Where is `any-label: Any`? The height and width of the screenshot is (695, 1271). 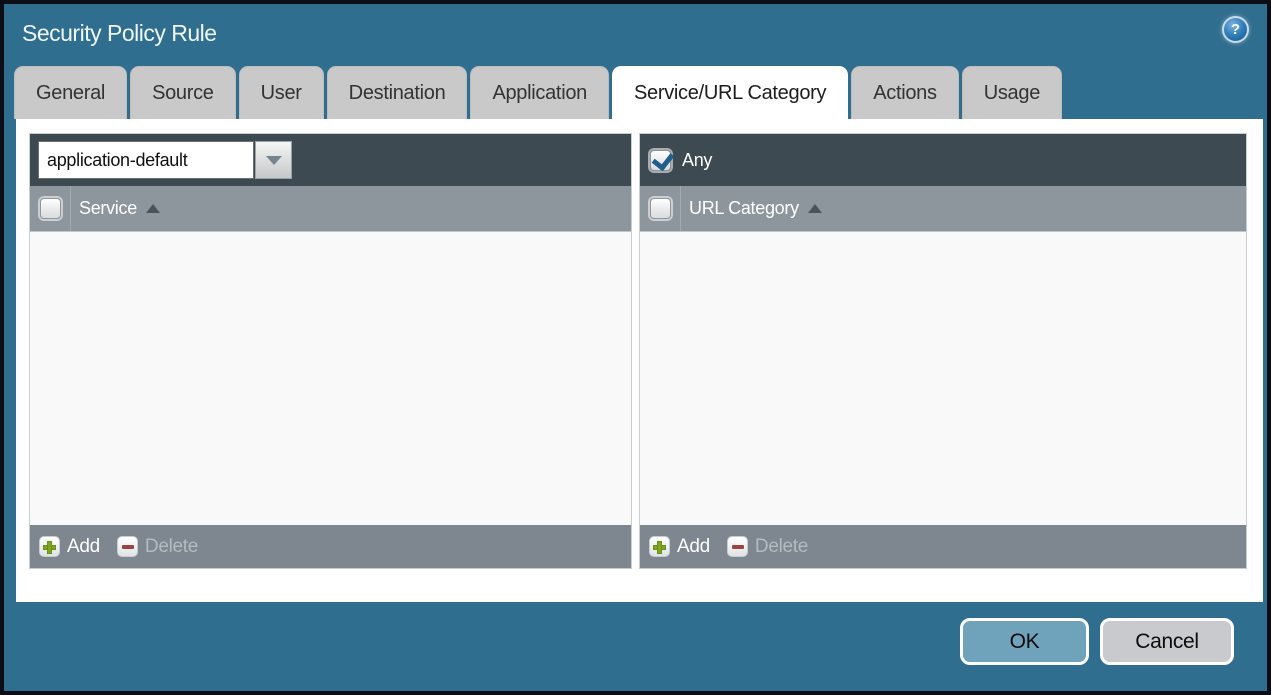 any-label: Any is located at coordinates (697, 159).